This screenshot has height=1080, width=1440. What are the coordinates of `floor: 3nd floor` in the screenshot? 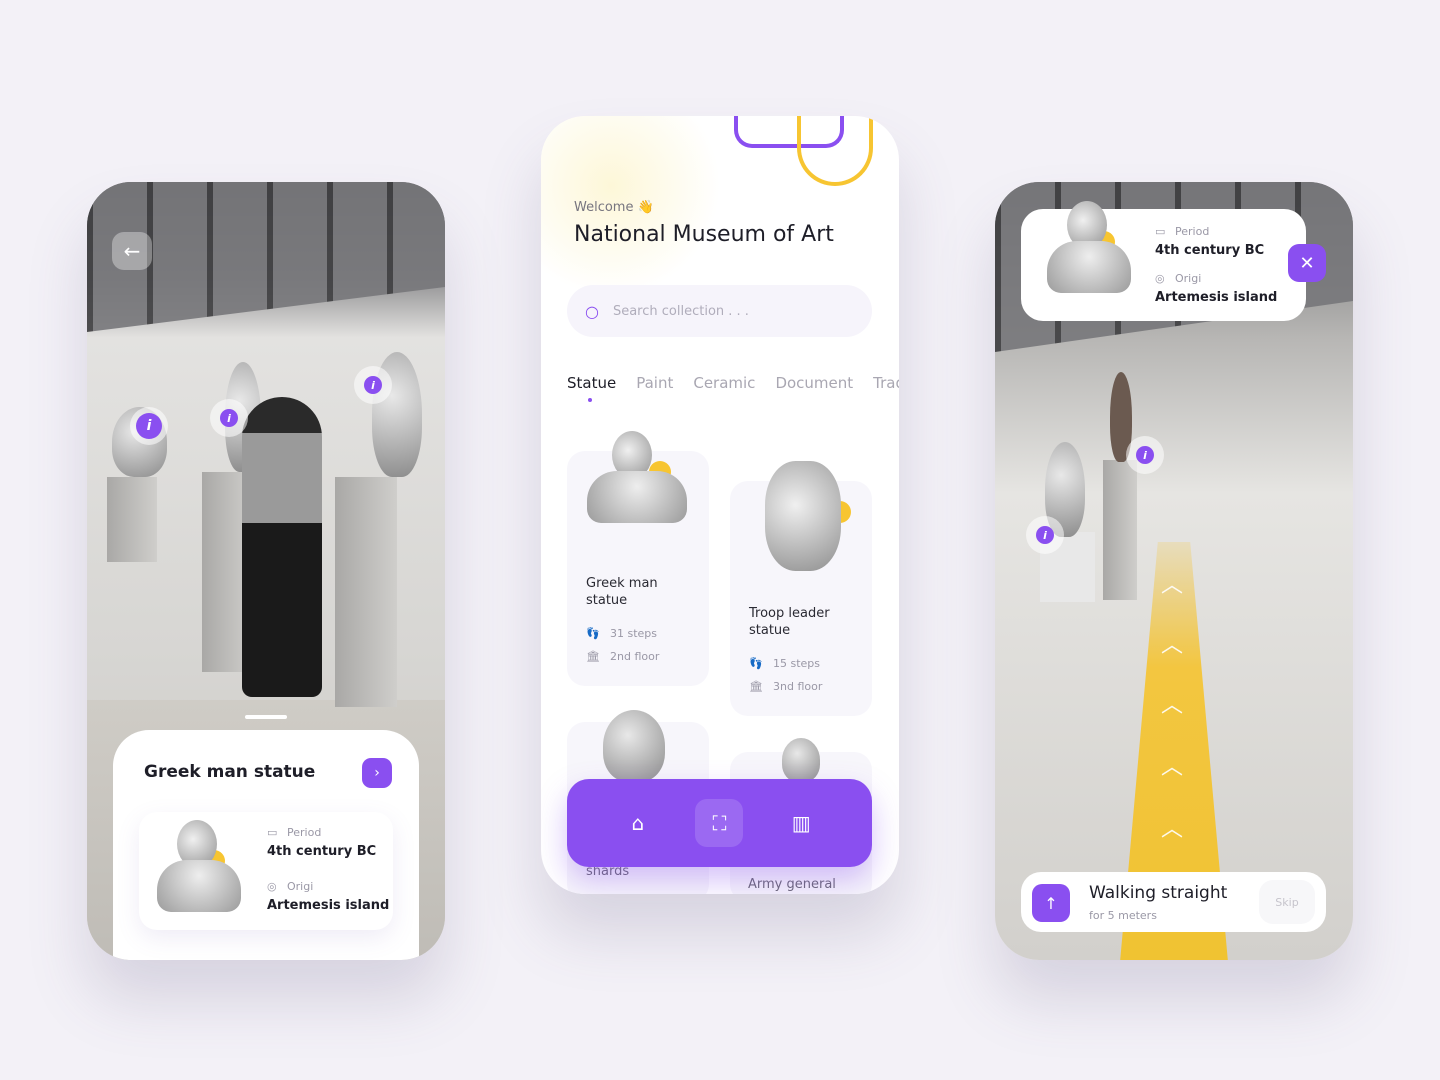 It's located at (798, 686).